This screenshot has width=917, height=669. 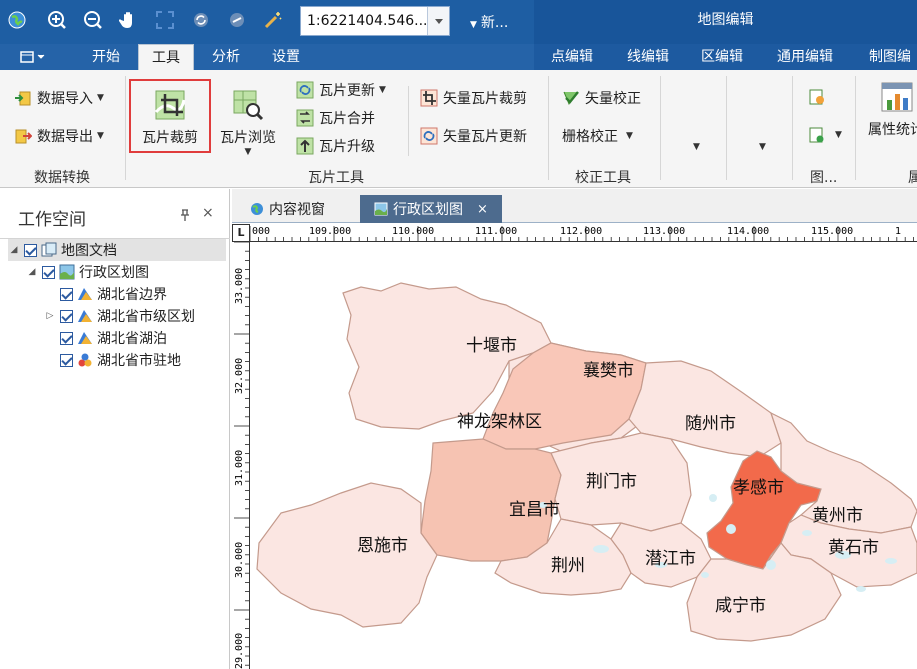 I want to click on tree-node-lakes: 湖北省湖泊, so click(x=105, y=338).